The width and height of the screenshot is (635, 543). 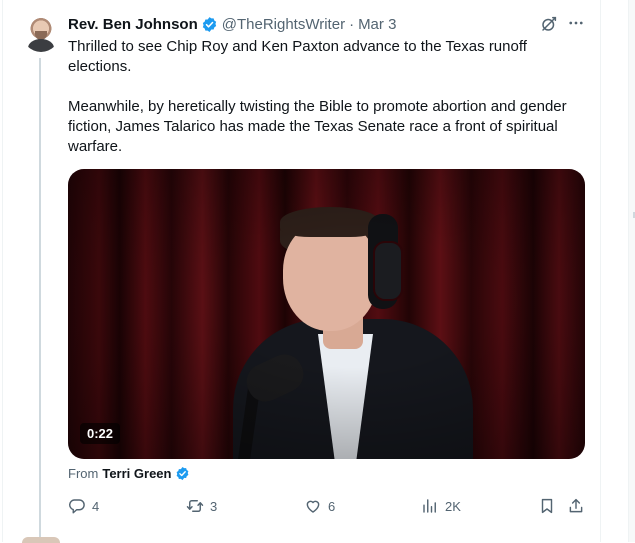 I want to click on retweet-count: 3, so click(x=214, y=506).